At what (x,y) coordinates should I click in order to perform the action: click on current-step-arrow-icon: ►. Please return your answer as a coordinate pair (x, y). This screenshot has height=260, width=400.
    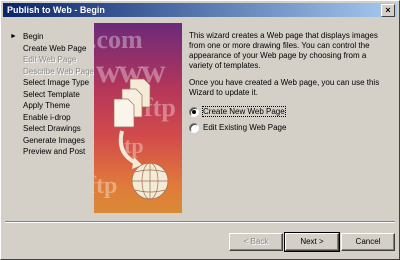
    Looking at the image, I should click on (13, 36).